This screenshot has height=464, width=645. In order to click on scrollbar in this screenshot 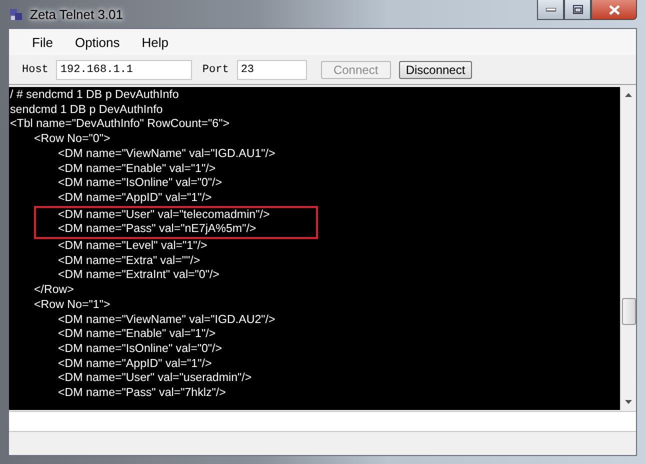, I will do `click(628, 248)`.